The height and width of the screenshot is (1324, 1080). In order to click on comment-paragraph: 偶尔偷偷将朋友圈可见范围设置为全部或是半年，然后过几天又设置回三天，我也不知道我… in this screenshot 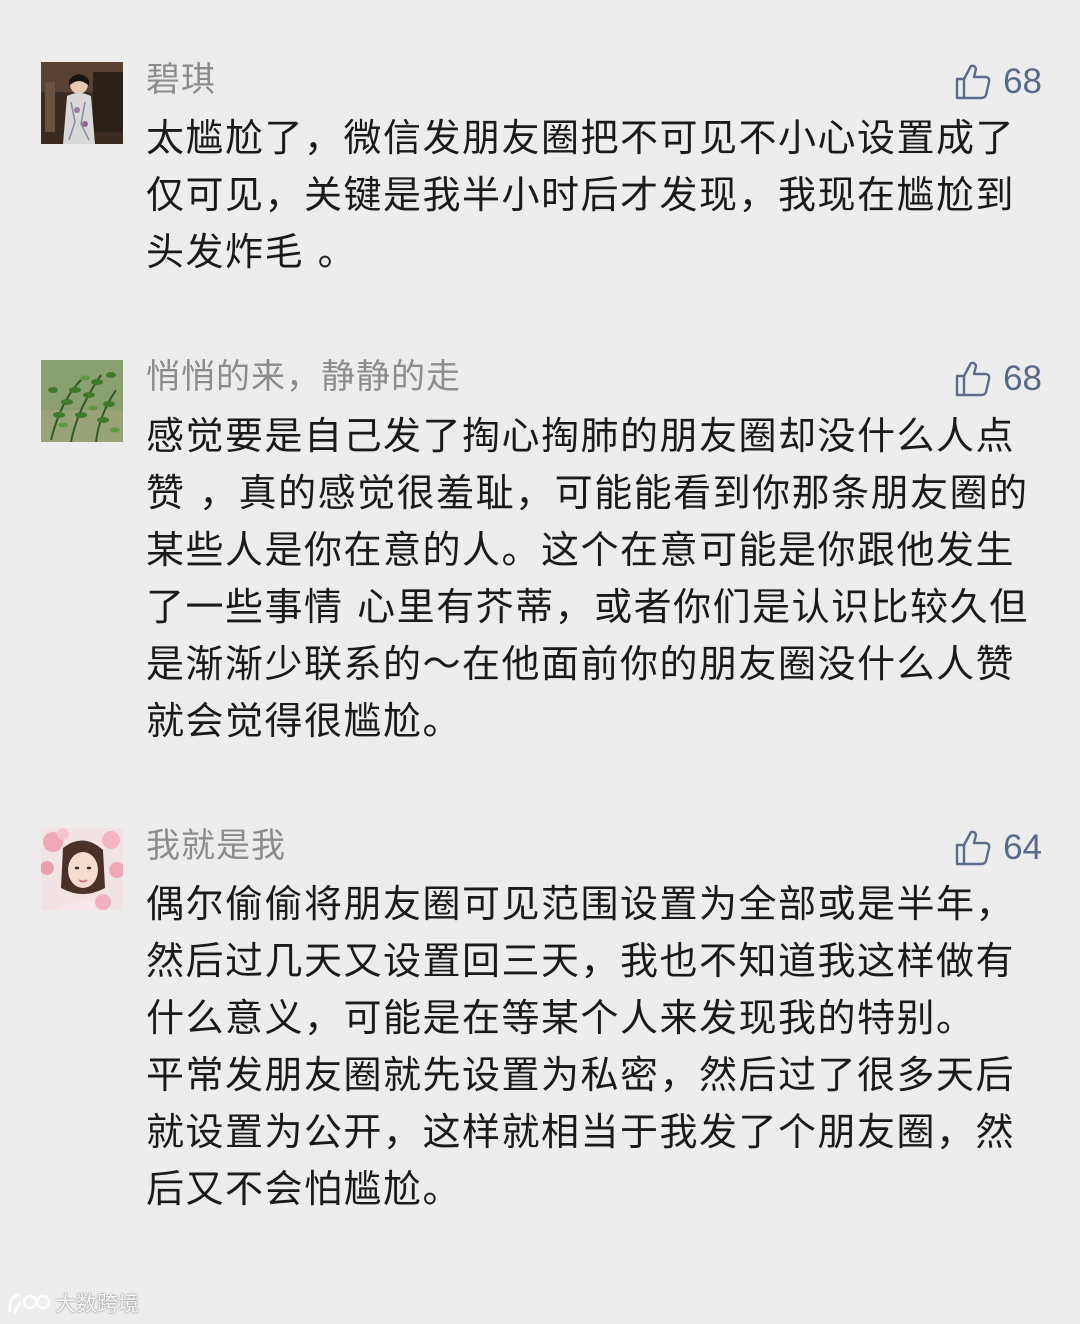, I will do `click(581, 961)`.